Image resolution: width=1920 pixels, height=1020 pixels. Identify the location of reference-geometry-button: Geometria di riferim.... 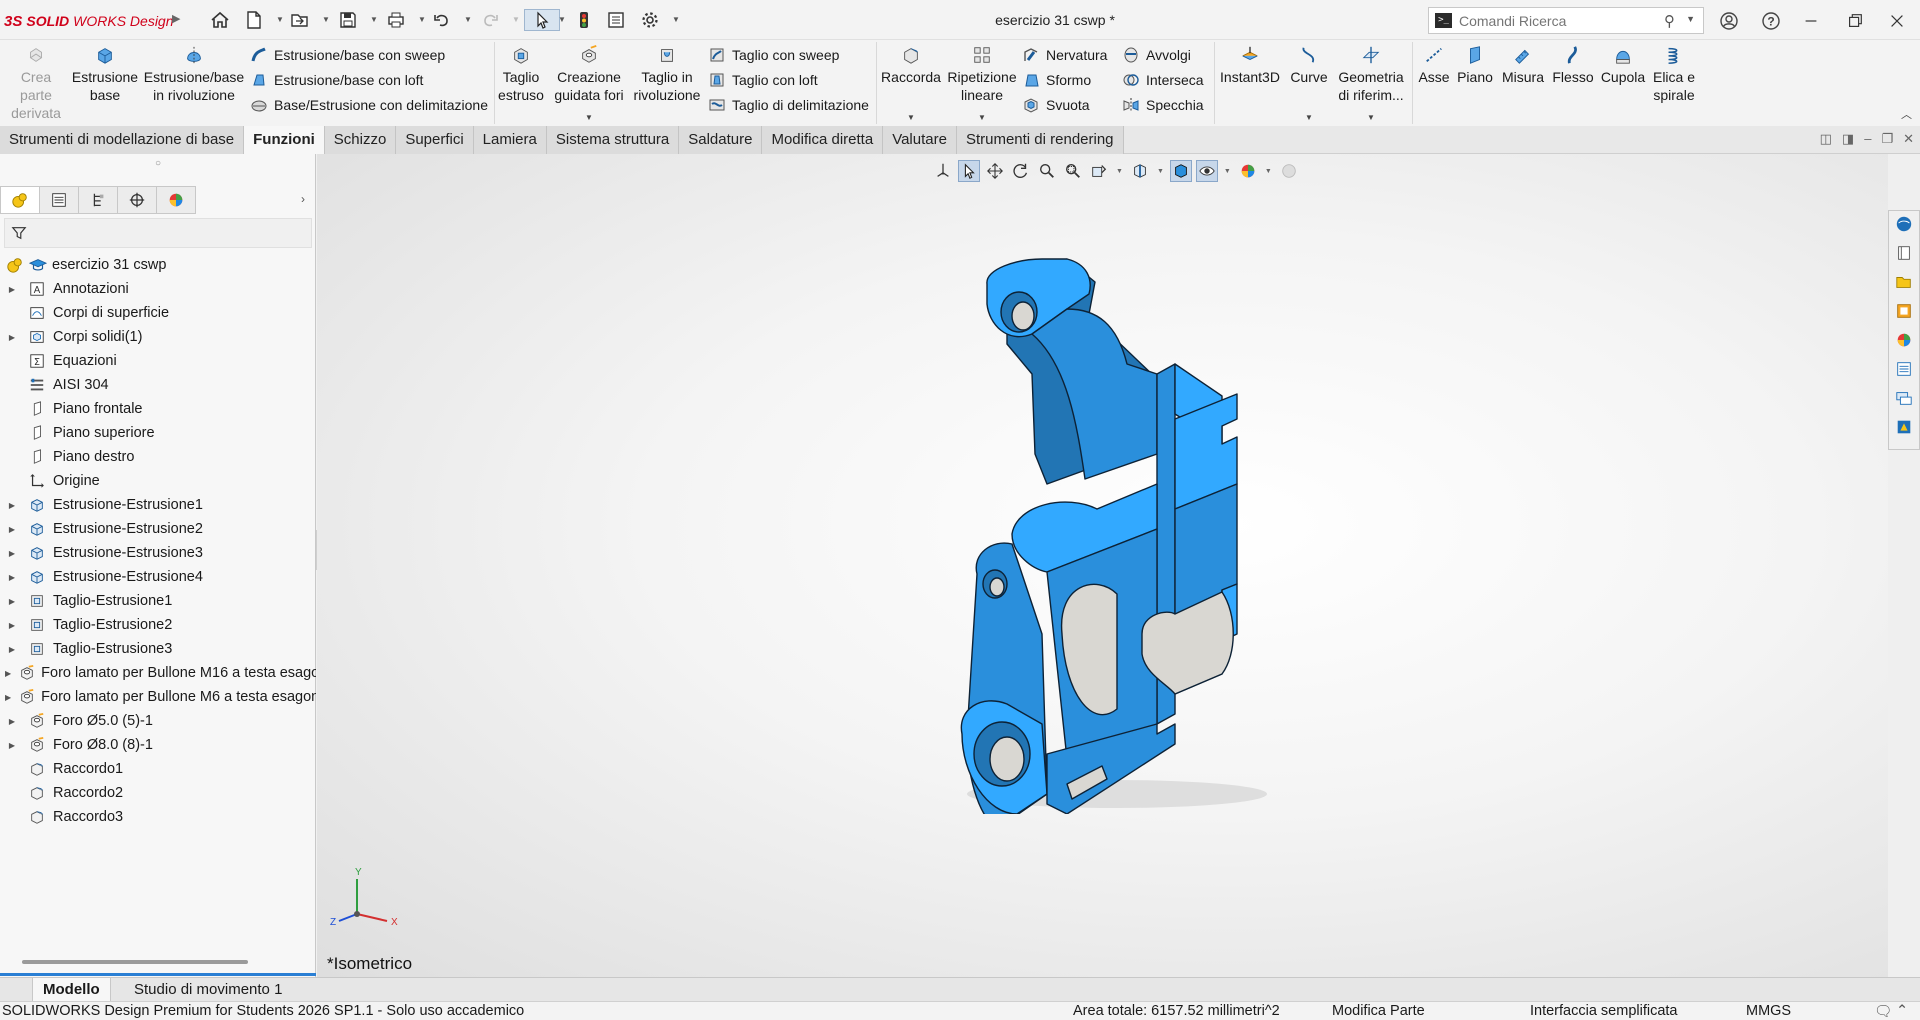
(1371, 74).